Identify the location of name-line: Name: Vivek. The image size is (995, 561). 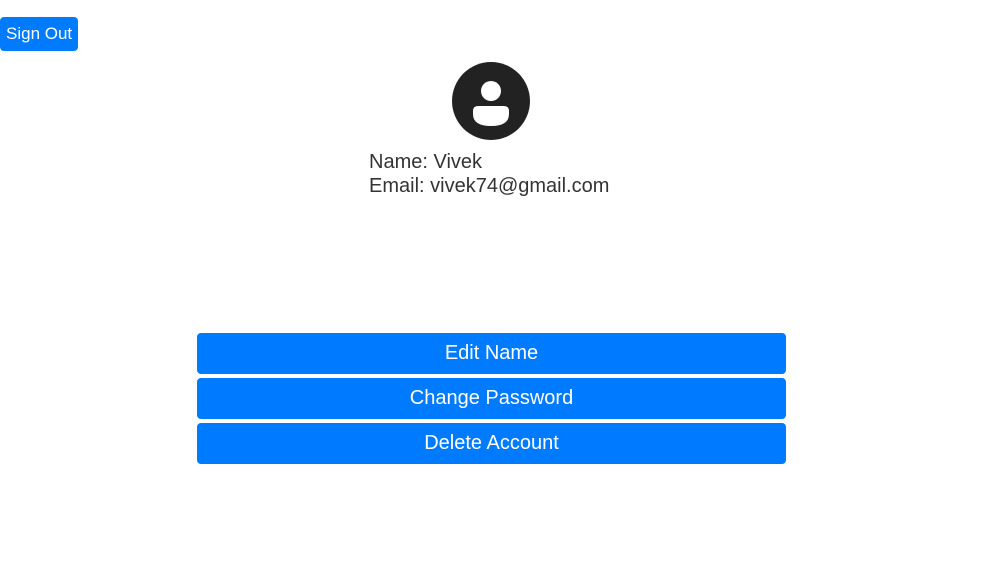
(489, 162).